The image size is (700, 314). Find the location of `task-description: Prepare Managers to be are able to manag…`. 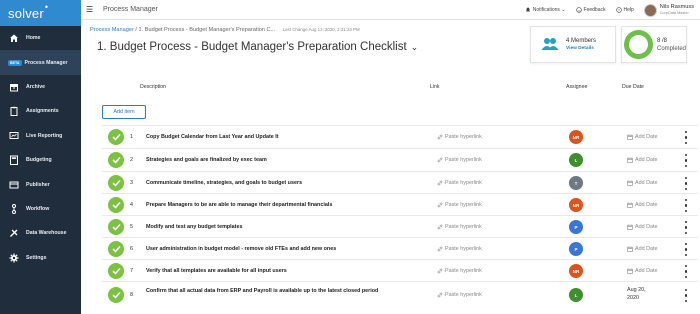

task-description: Prepare Managers to be are able to manag… is located at coordinates (281, 205).